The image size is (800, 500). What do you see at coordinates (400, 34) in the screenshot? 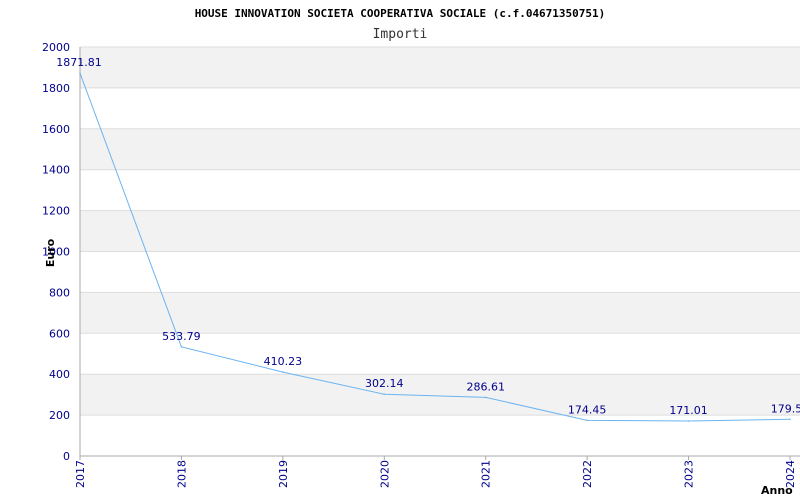
I see `chart-subtitle: Importi` at bounding box center [400, 34].